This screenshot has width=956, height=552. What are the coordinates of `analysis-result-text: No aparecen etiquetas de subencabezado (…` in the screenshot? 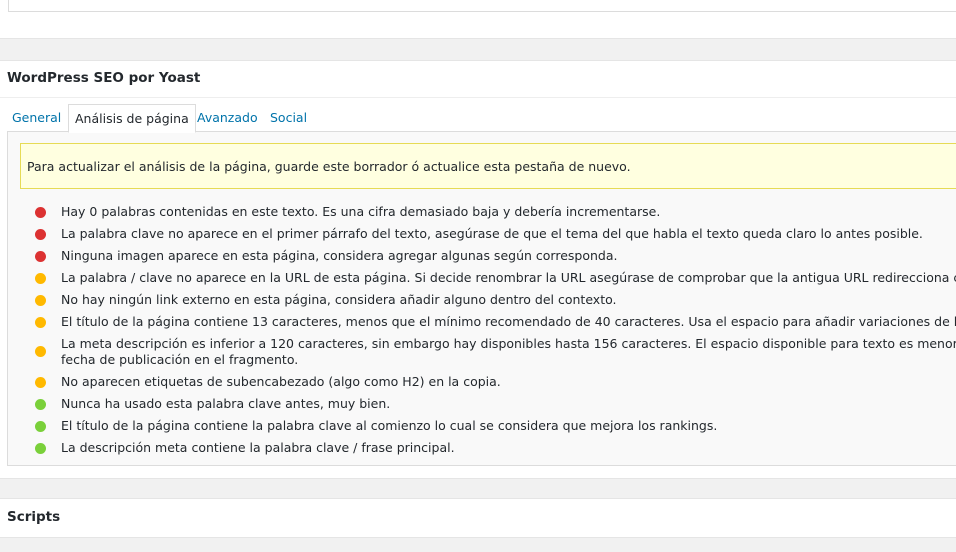 It's located at (281, 381).